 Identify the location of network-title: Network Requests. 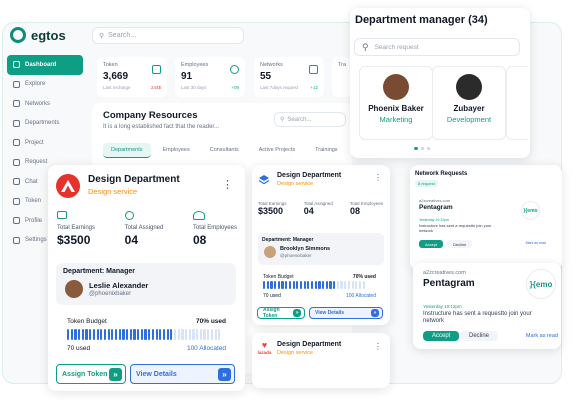
(441, 174).